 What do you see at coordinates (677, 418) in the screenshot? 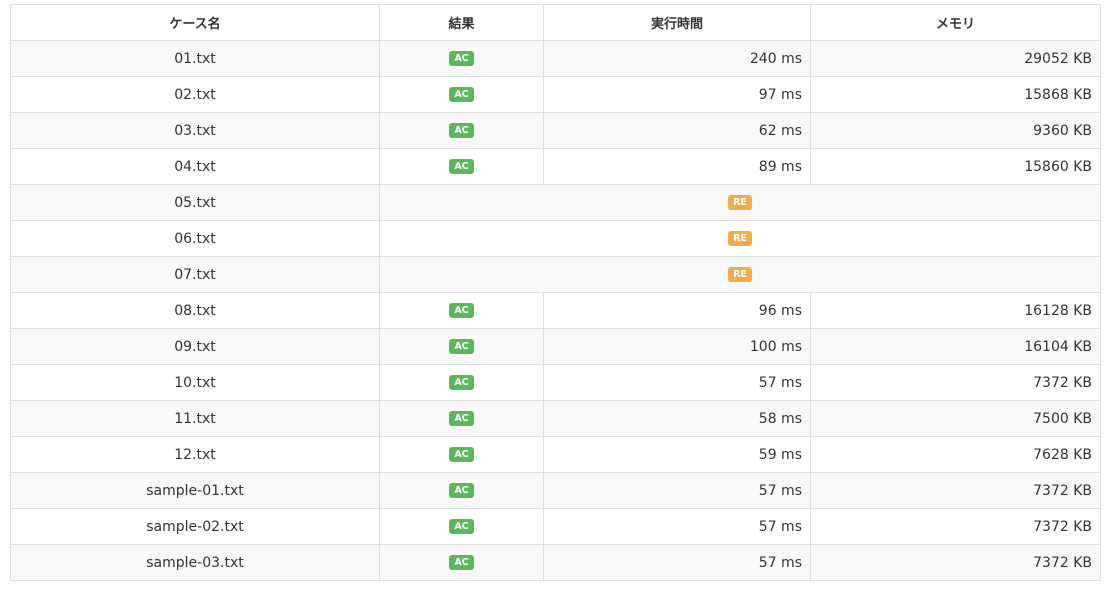
I see `exec-time-cell: 58 ms` at bounding box center [677, 418].